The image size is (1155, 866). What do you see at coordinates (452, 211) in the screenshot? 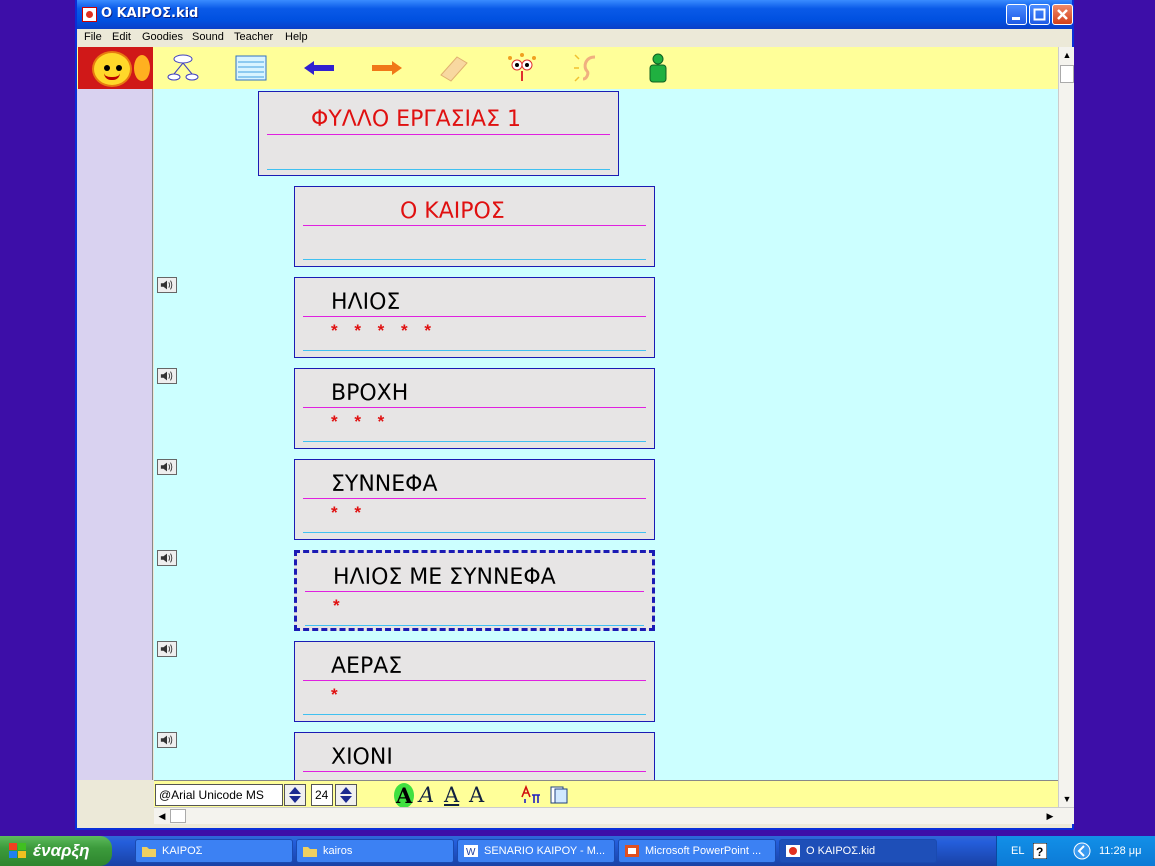
I see `card-heading: Ο ΚΑΙΡΟΣ` at bounding box center [452, 211].